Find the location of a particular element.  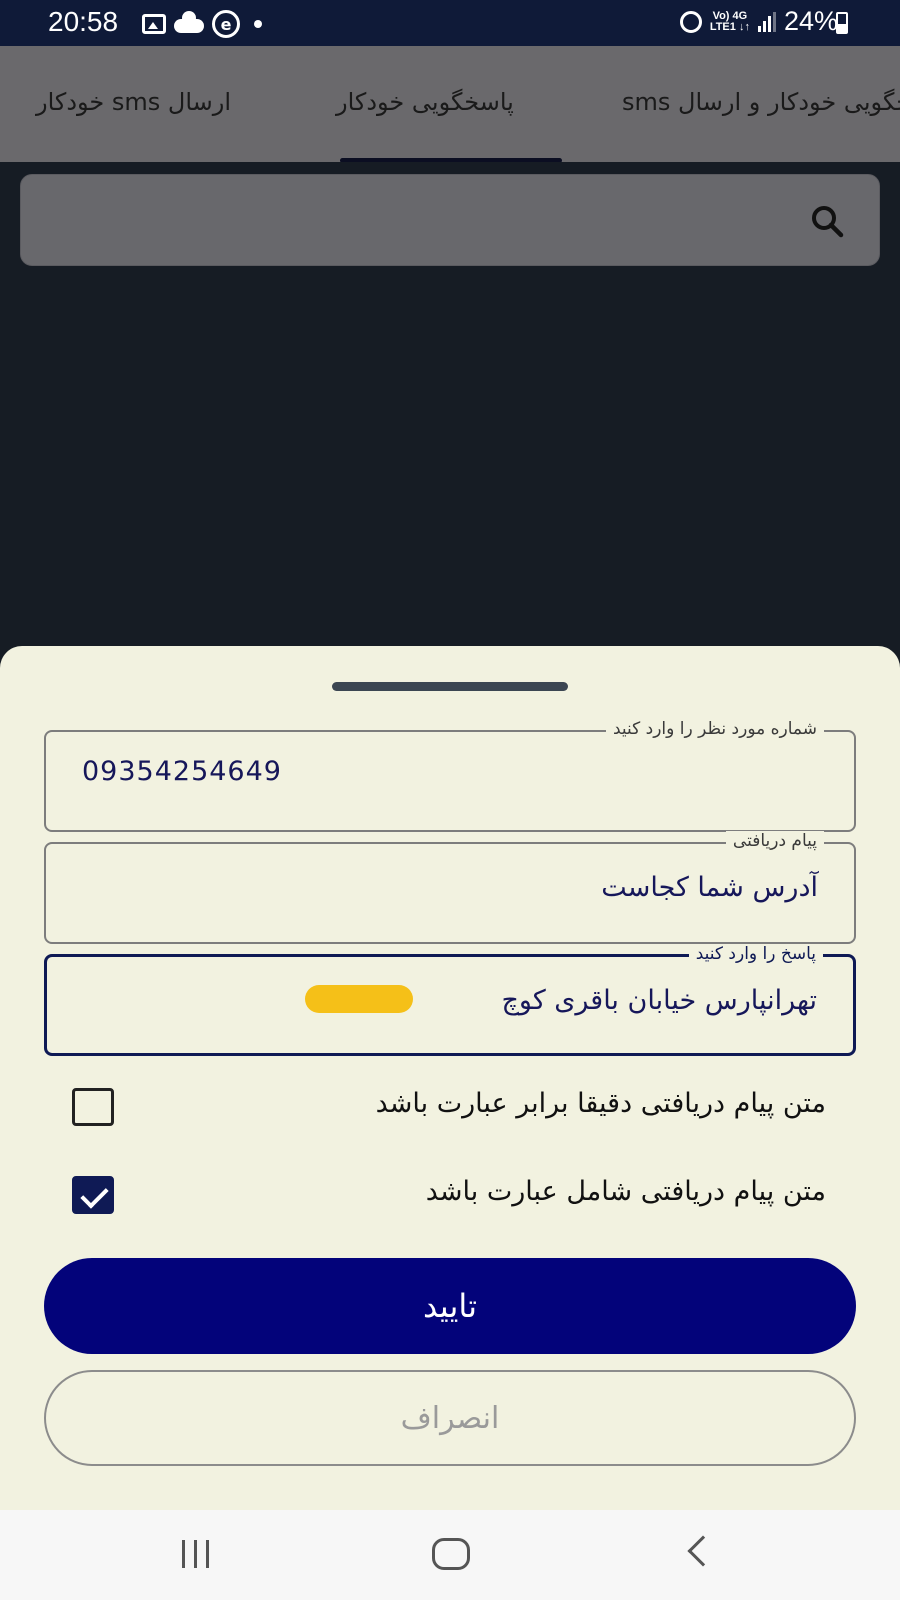

exact-match-checkbox is located at coordinates (93, 1107).